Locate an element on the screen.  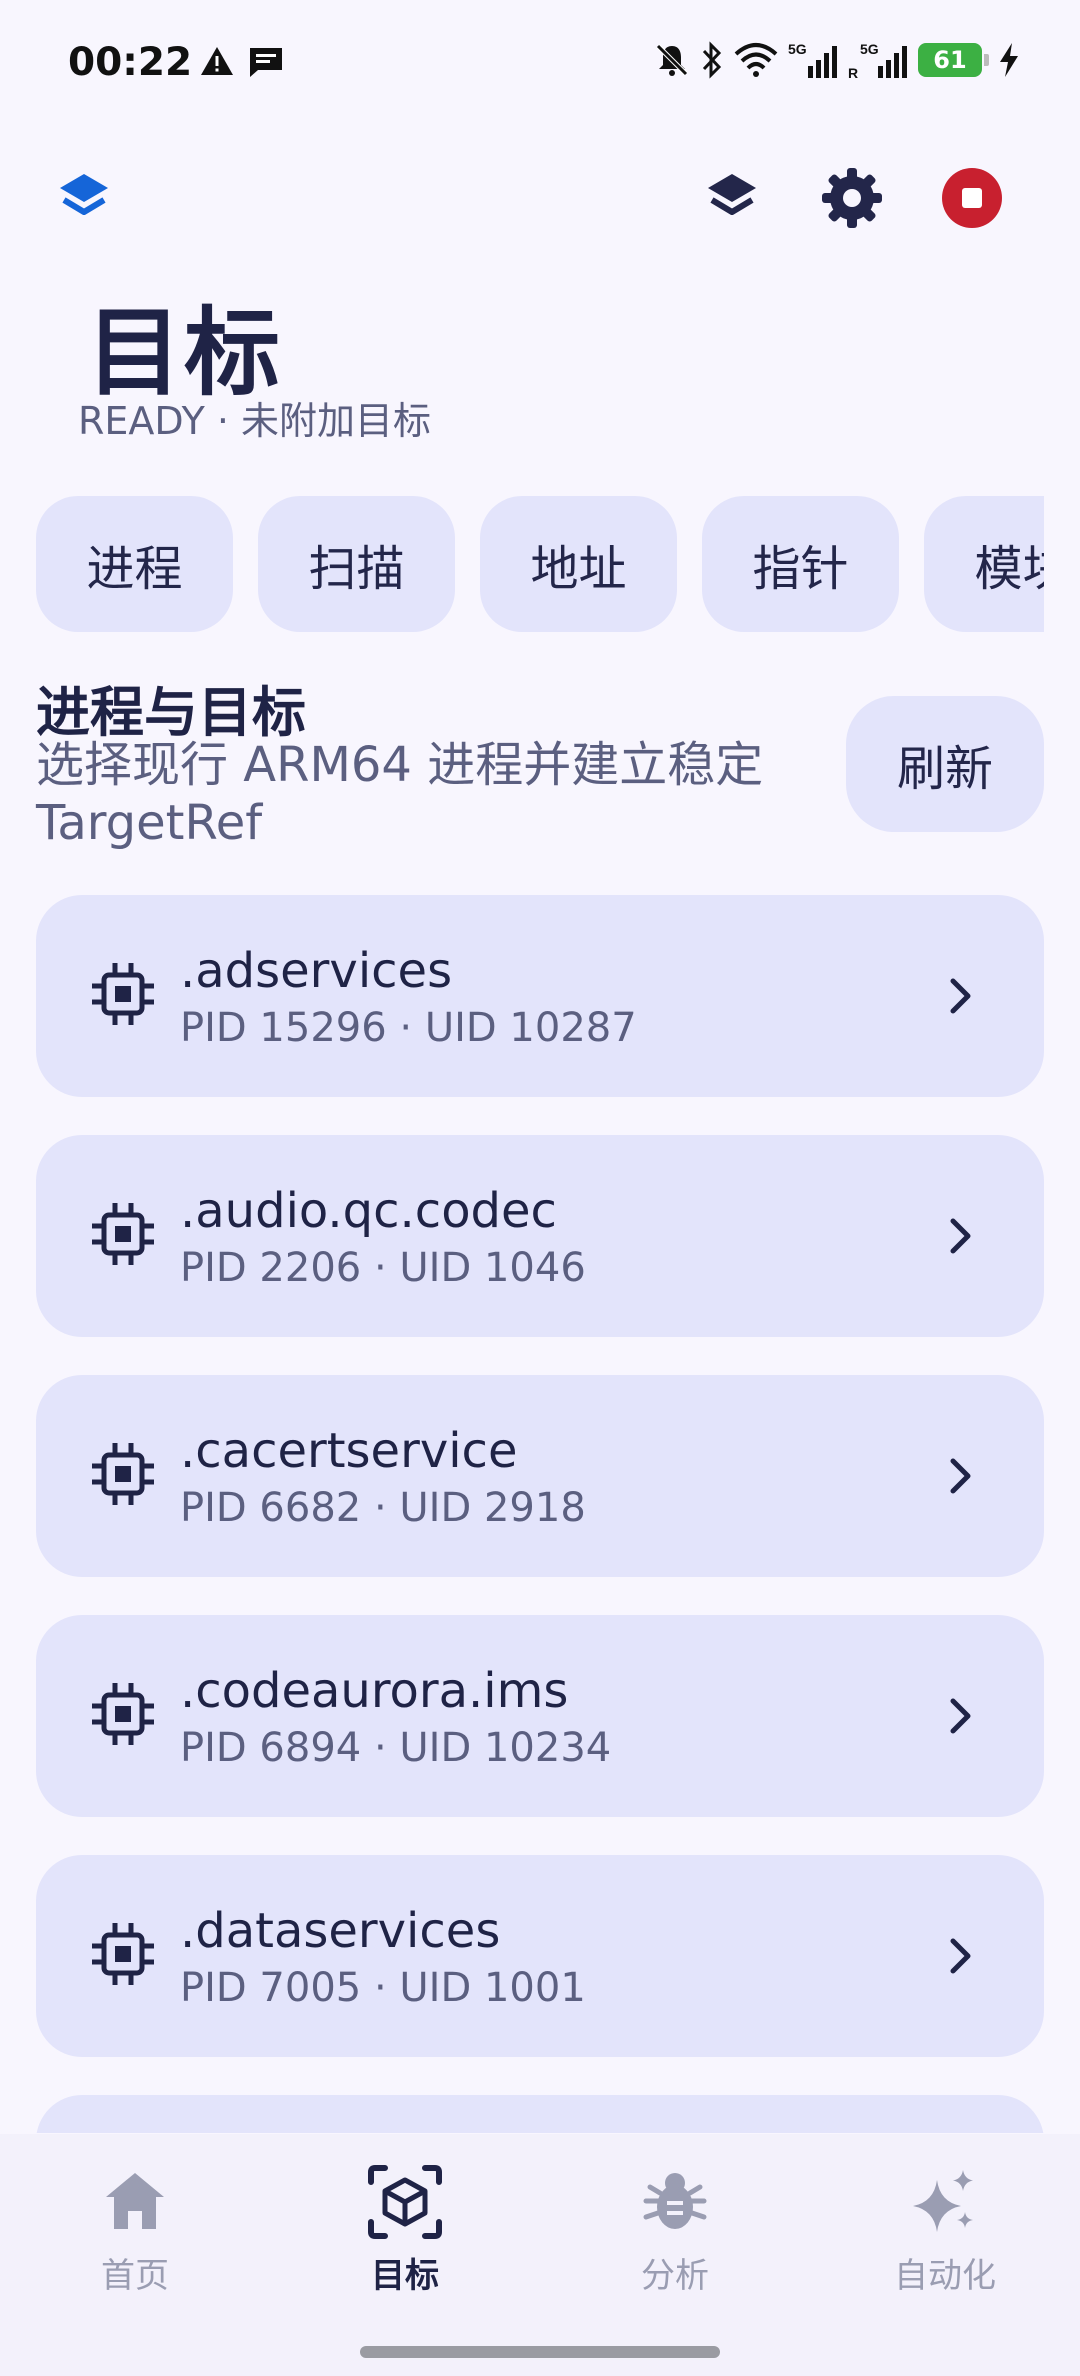
stop-icon is located at coordinates (972, 198).